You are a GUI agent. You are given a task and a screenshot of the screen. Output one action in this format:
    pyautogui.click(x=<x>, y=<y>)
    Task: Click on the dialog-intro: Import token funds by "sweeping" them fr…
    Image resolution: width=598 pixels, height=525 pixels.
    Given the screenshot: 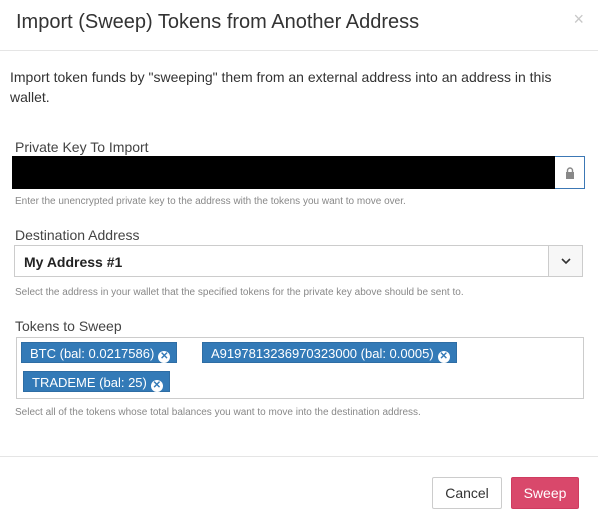 What is the action you would take?
    pyautogui.click(x=281, y=87)
    